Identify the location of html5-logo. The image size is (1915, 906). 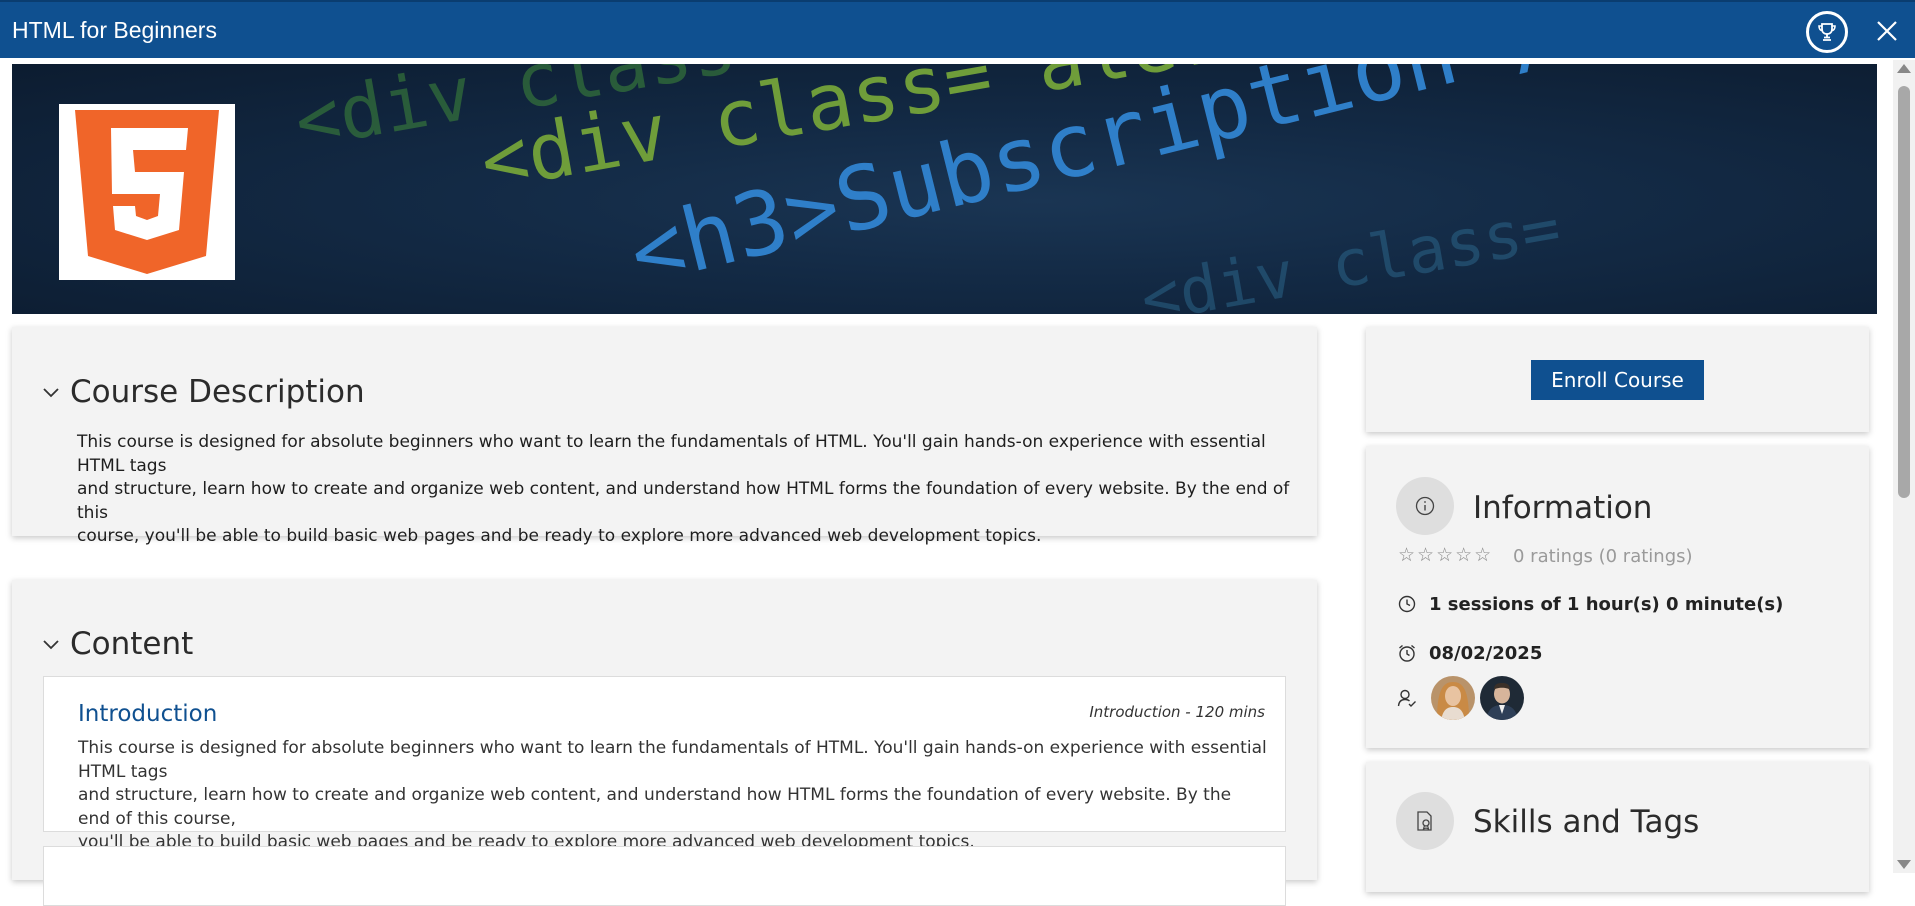
(147, 192).